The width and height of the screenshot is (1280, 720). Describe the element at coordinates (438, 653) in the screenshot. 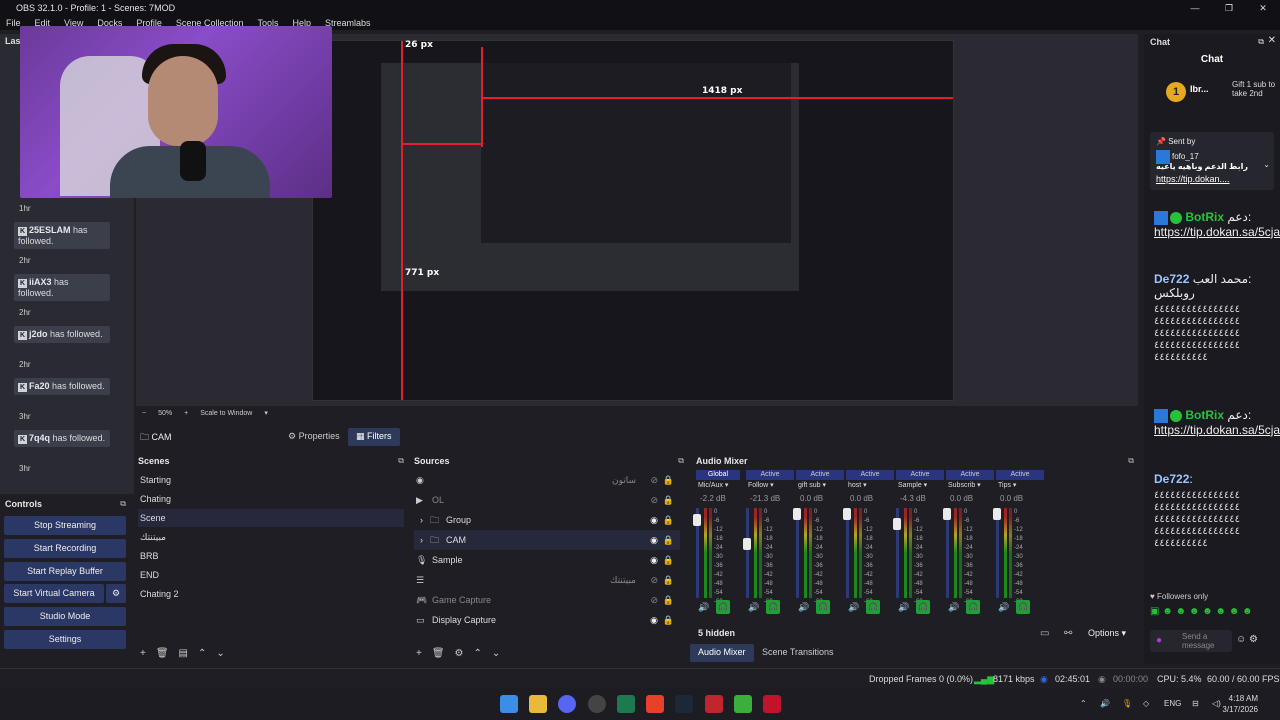

I see `trash-icon: 🗑` at that location.